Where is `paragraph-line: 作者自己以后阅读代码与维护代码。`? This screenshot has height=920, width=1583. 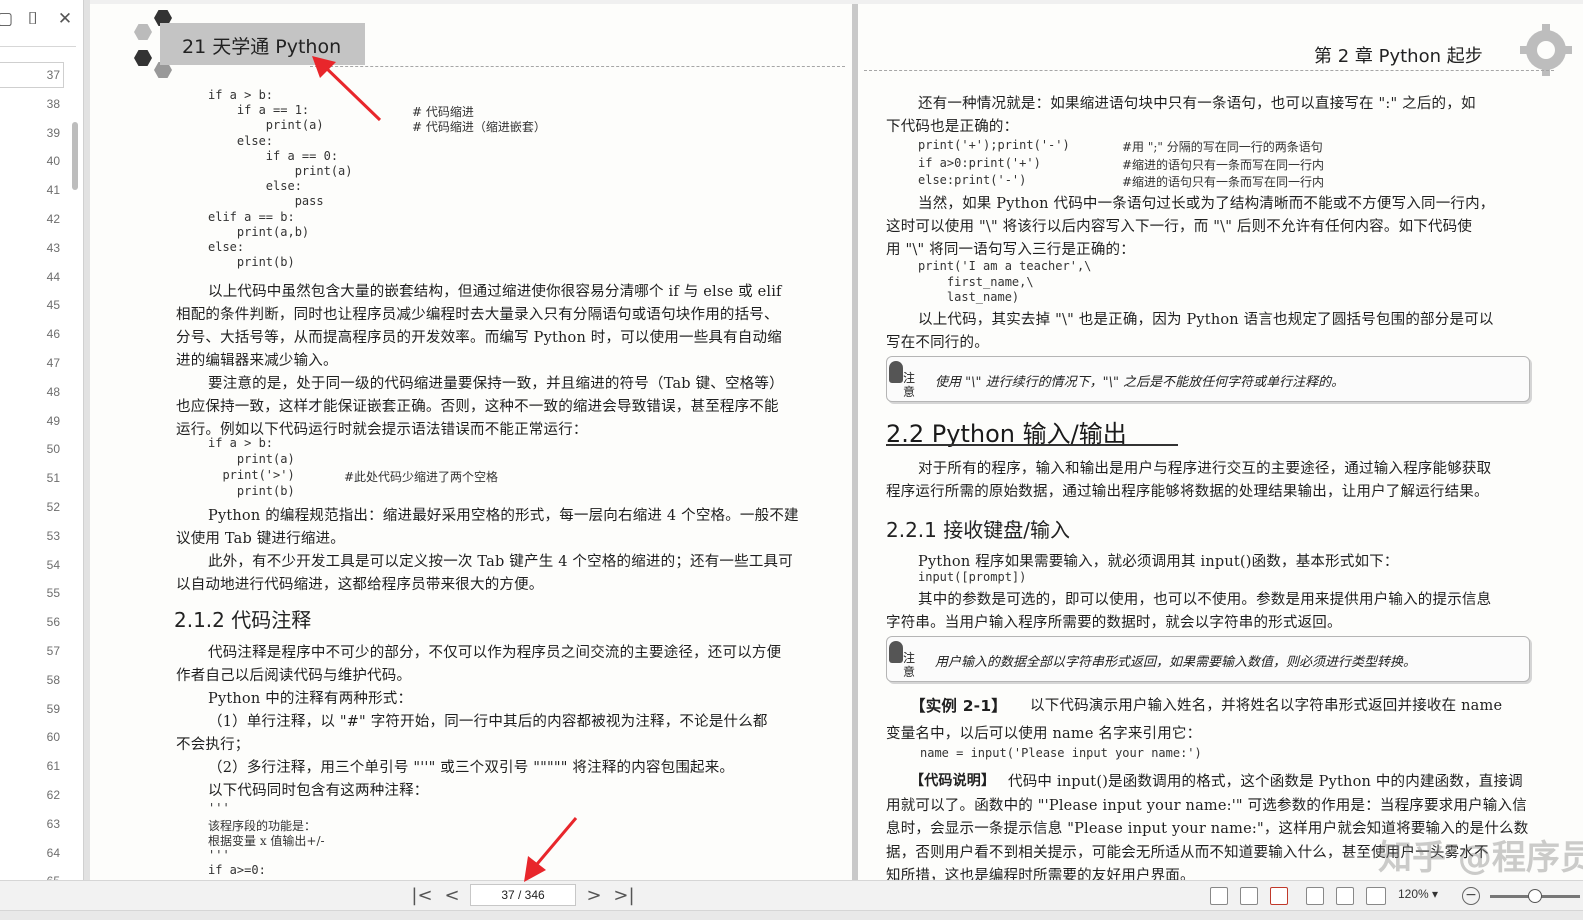 paragraph-line: 作者自己以后阅读代码与维护代码。 is located at coordinates (294, 676).